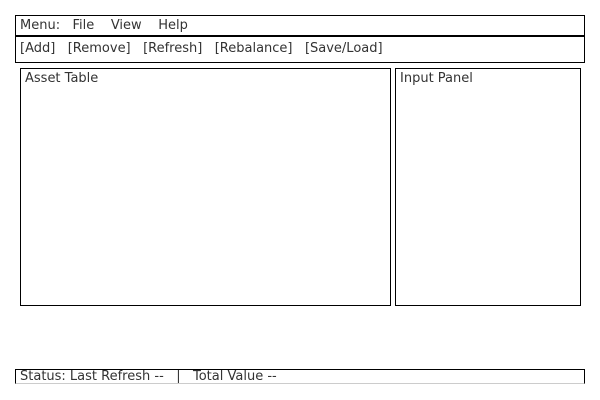 This screenshot has height=400, width=600. I want to click on menu-item-file: File, so click(84, 25).